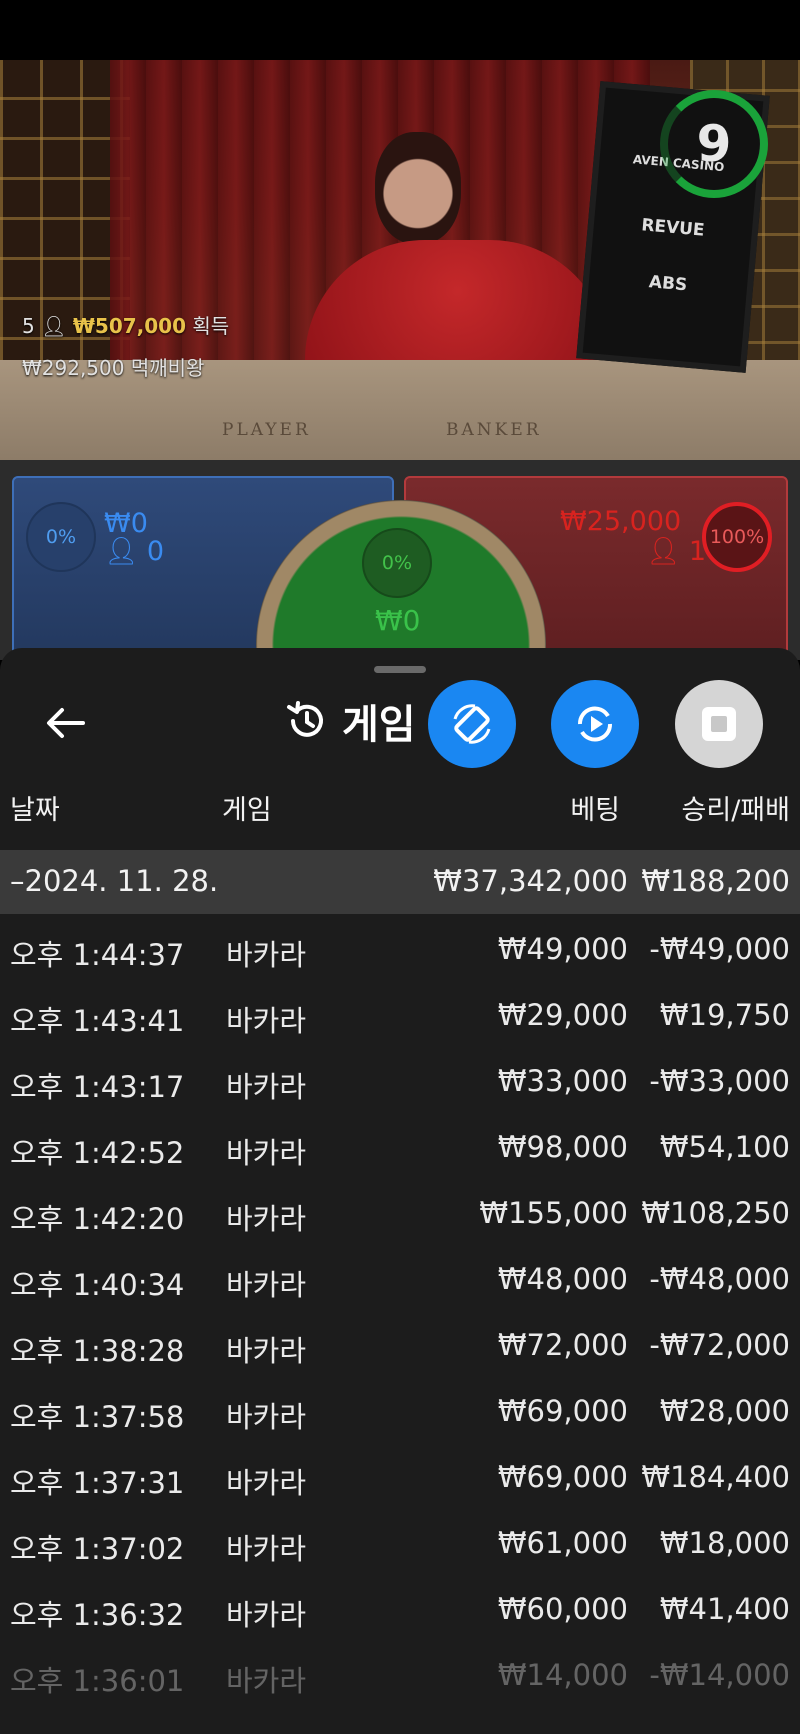 Image resolution: width=800 pixels, height=1734 pixels. I want to click on player-percent: 0%, so click(61, 537).